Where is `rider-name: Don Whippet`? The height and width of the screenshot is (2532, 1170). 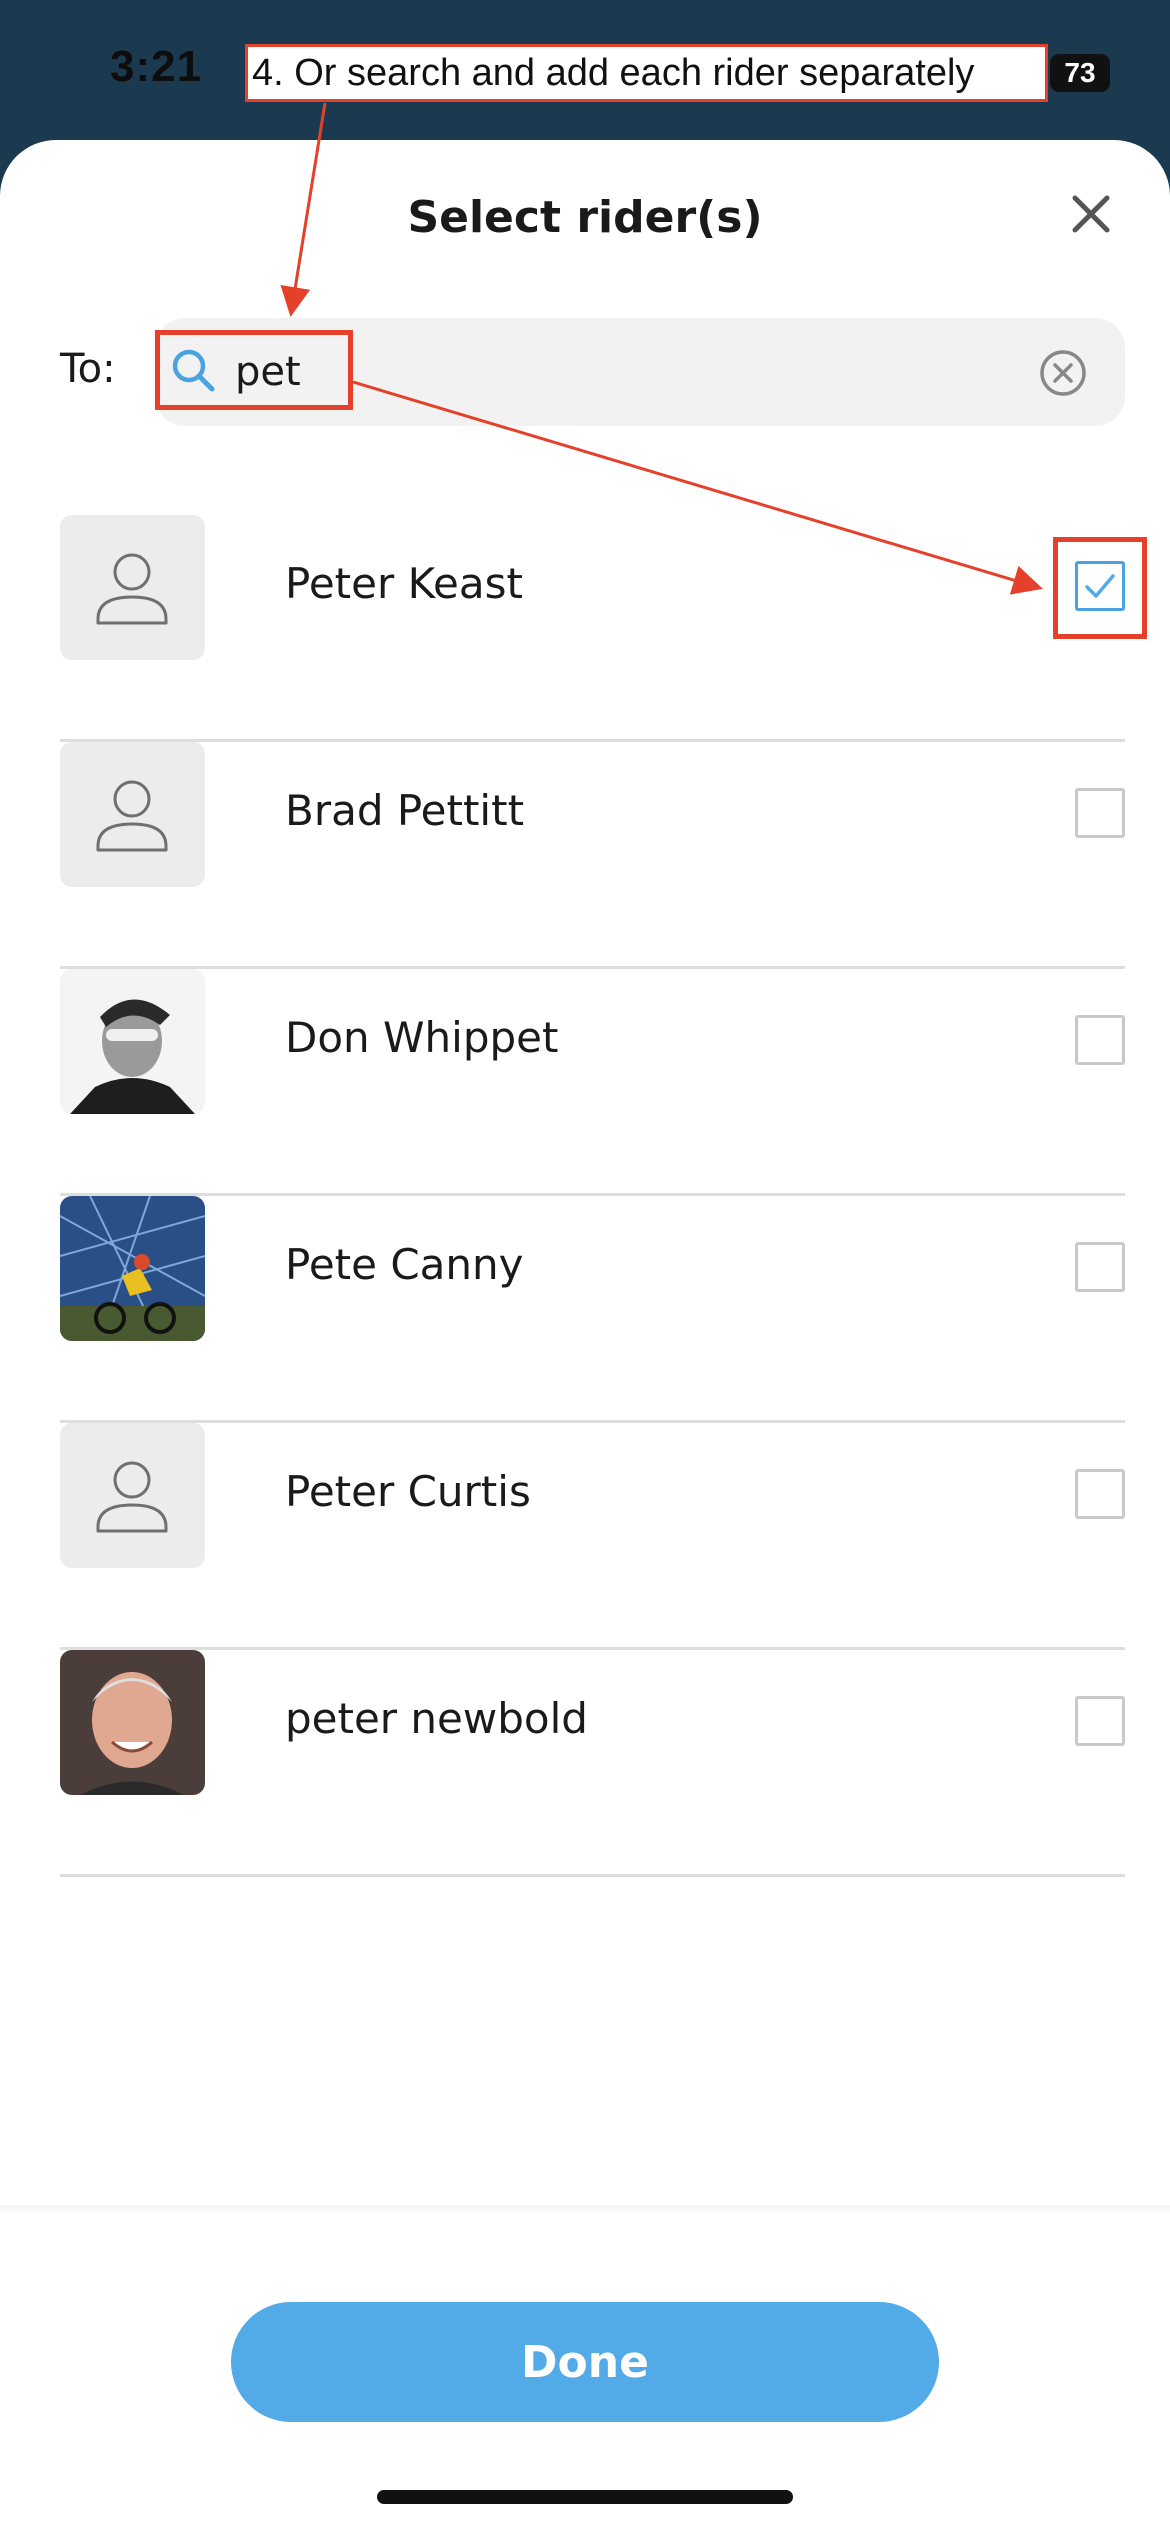 rider-name: Don Whippet is located at coordinates (422, 1037).